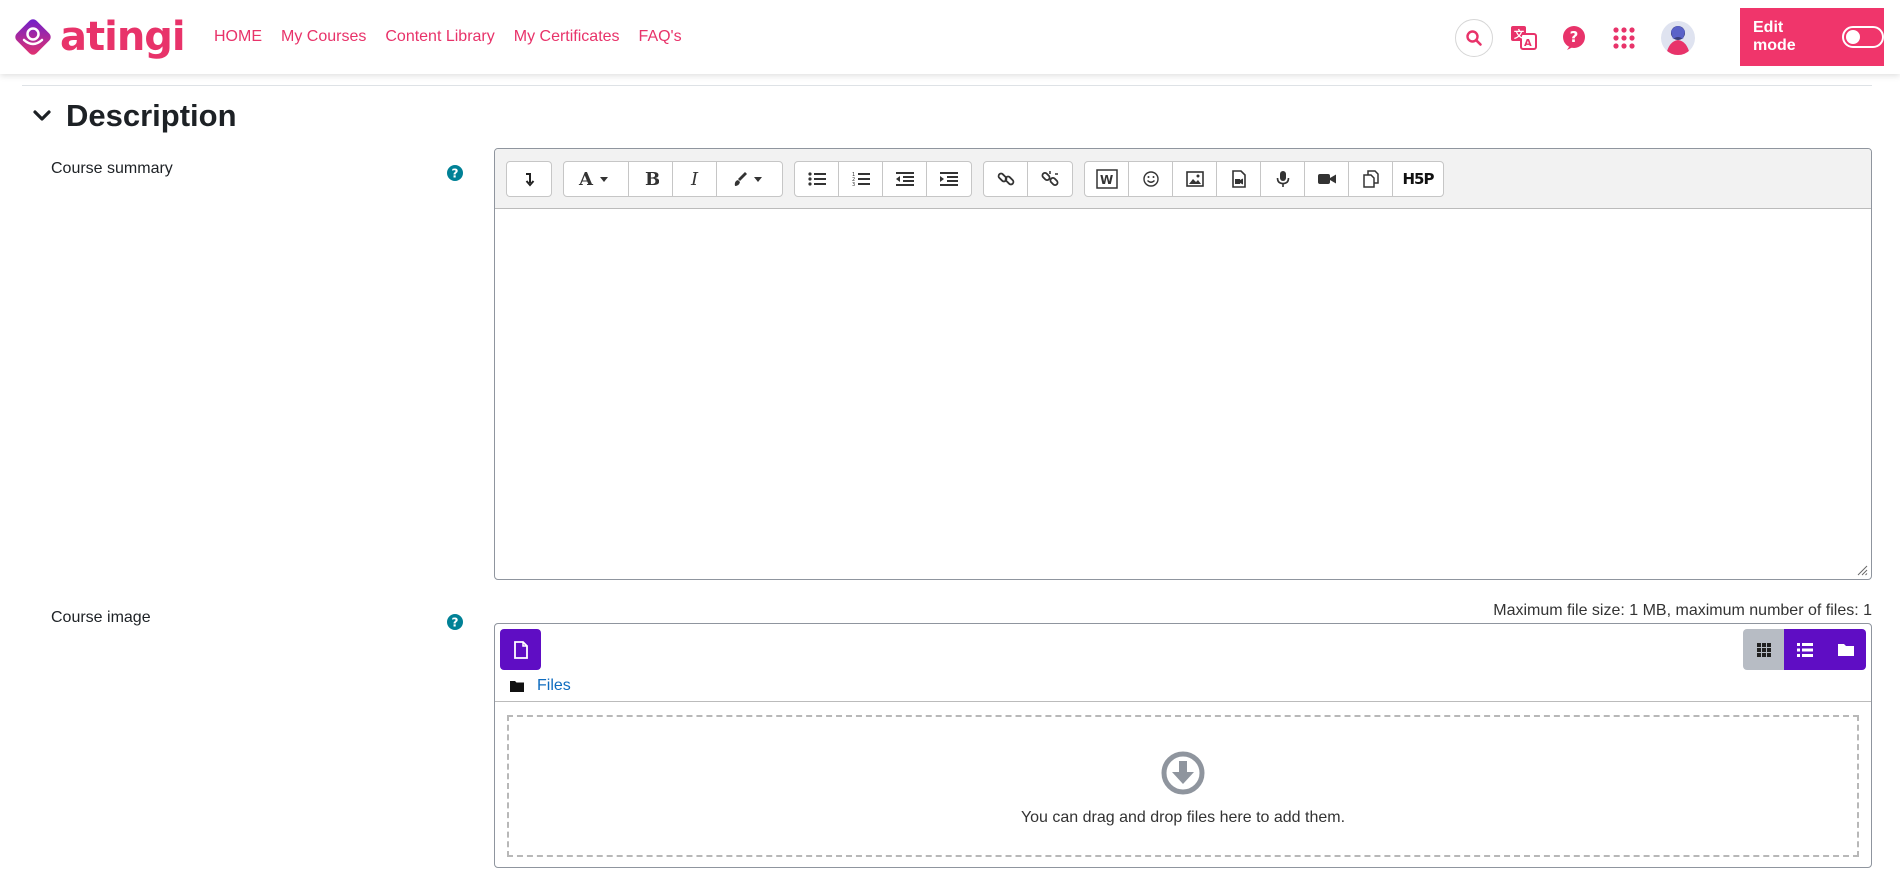 The height and width of the screenshot is (872, 1900). I want to click on toolbar-group-insert: W H5P, so click(1264, 178).